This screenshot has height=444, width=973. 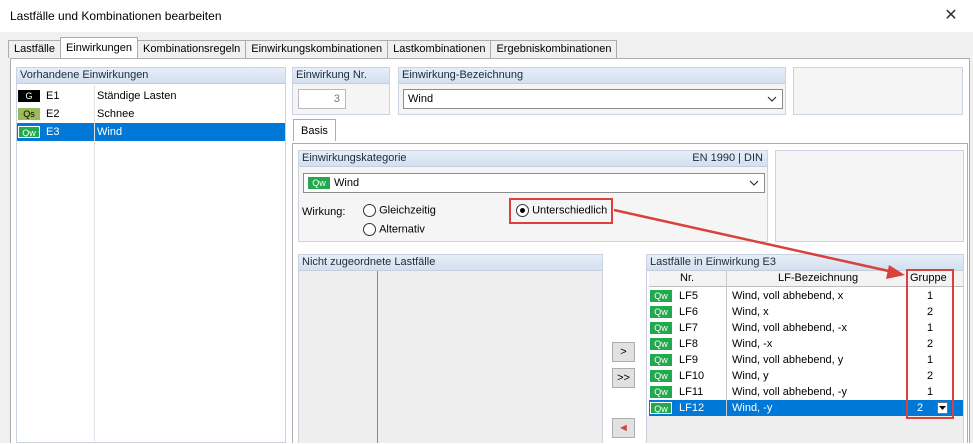 What do you see at coordinates (116, 16) in the screenshot?
I see `window-title: Lastfälle und Kombinationen bearbeiten` at bounding box center [116, 16].